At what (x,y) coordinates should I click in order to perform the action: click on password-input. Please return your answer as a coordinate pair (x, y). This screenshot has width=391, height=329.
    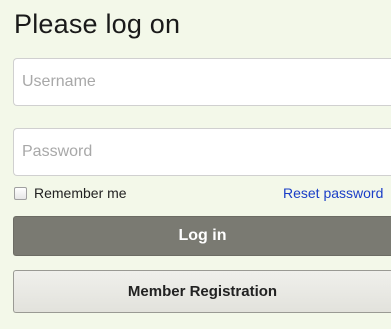
    Looking at the image, I should click on (202, 152).